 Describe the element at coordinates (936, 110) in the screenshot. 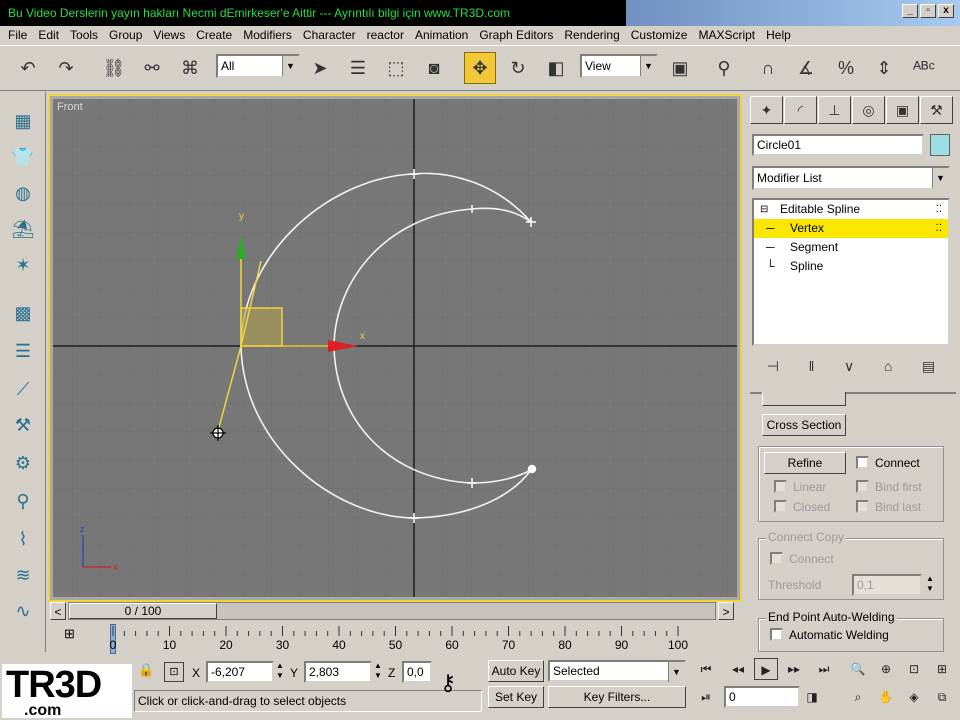

I see `utilities-tab: ⚒` at that location.